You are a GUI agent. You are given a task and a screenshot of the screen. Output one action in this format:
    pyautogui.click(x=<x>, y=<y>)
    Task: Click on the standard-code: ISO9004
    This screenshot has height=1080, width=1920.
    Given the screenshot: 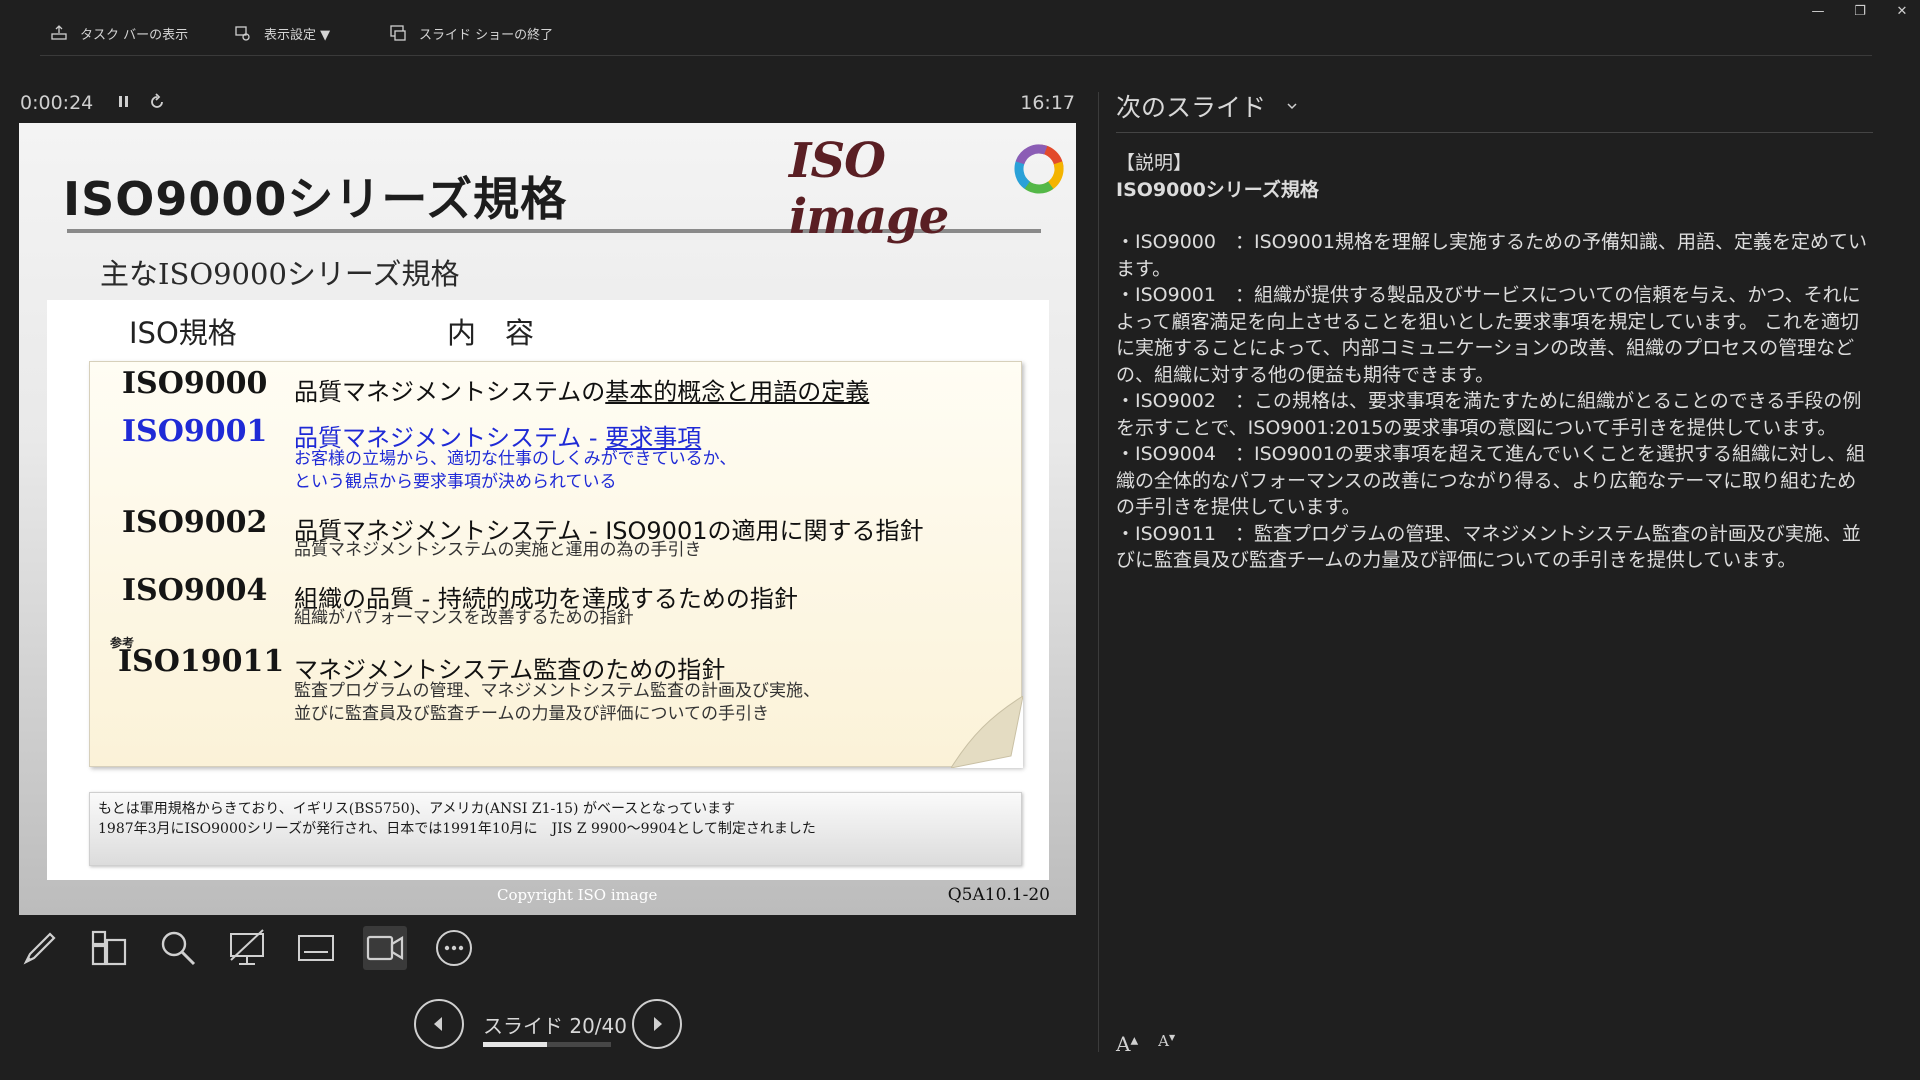 What is the action you would take?
    pyautogui.click(x=195, y=590)
    